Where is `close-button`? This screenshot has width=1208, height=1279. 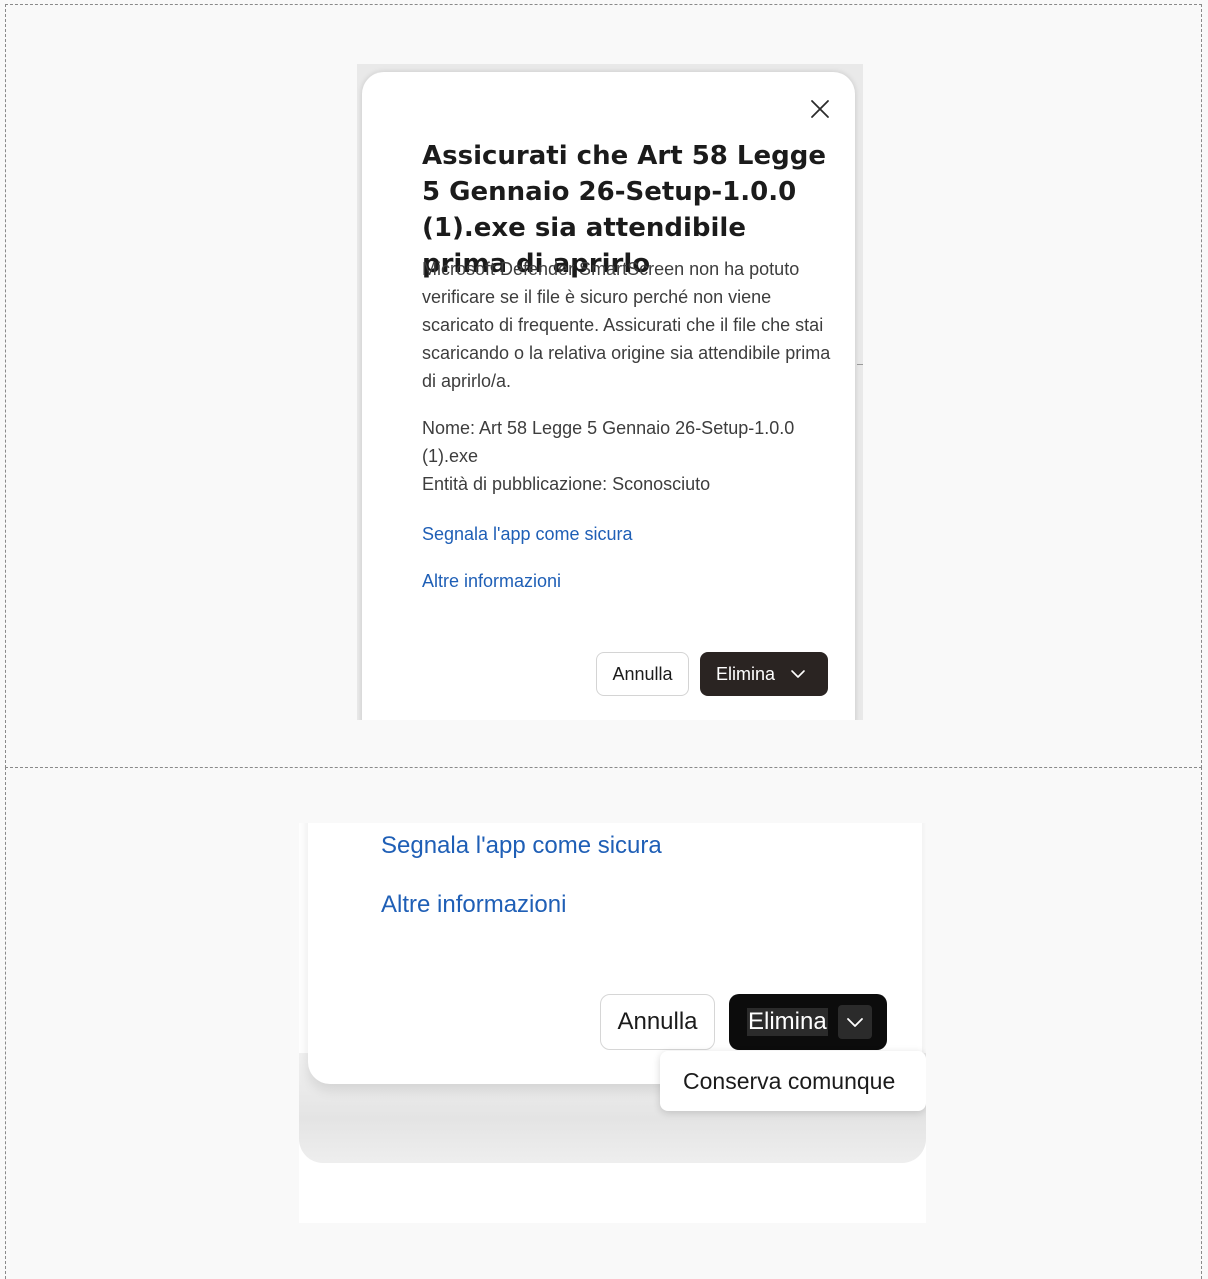
close-button is located at coordinates (820, 109).